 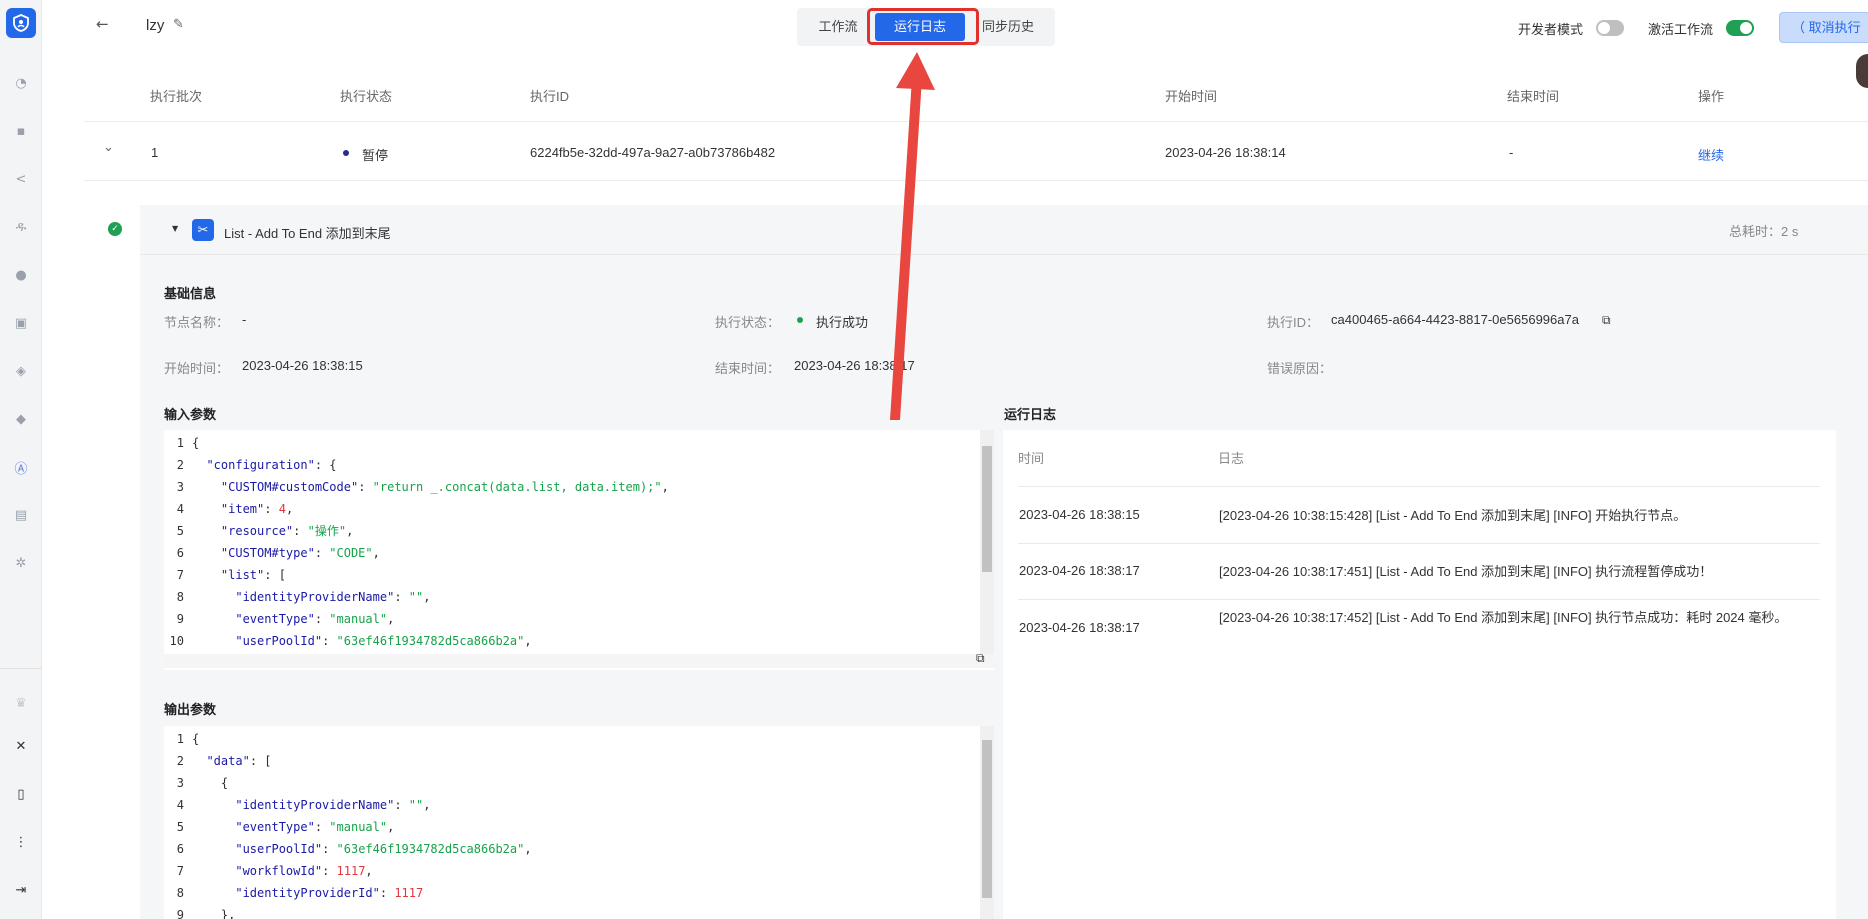 I want to click on shield-logo-icon, so click(x=21, y=23).